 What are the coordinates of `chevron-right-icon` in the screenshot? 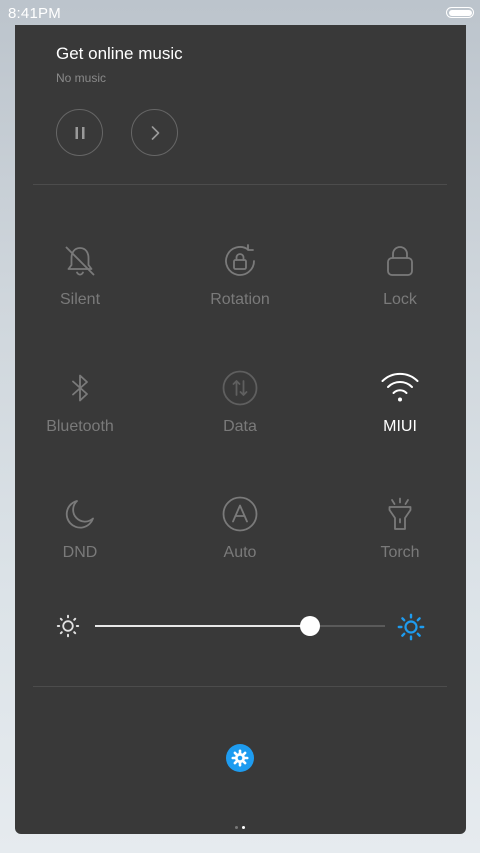 It's located at (155, 132).